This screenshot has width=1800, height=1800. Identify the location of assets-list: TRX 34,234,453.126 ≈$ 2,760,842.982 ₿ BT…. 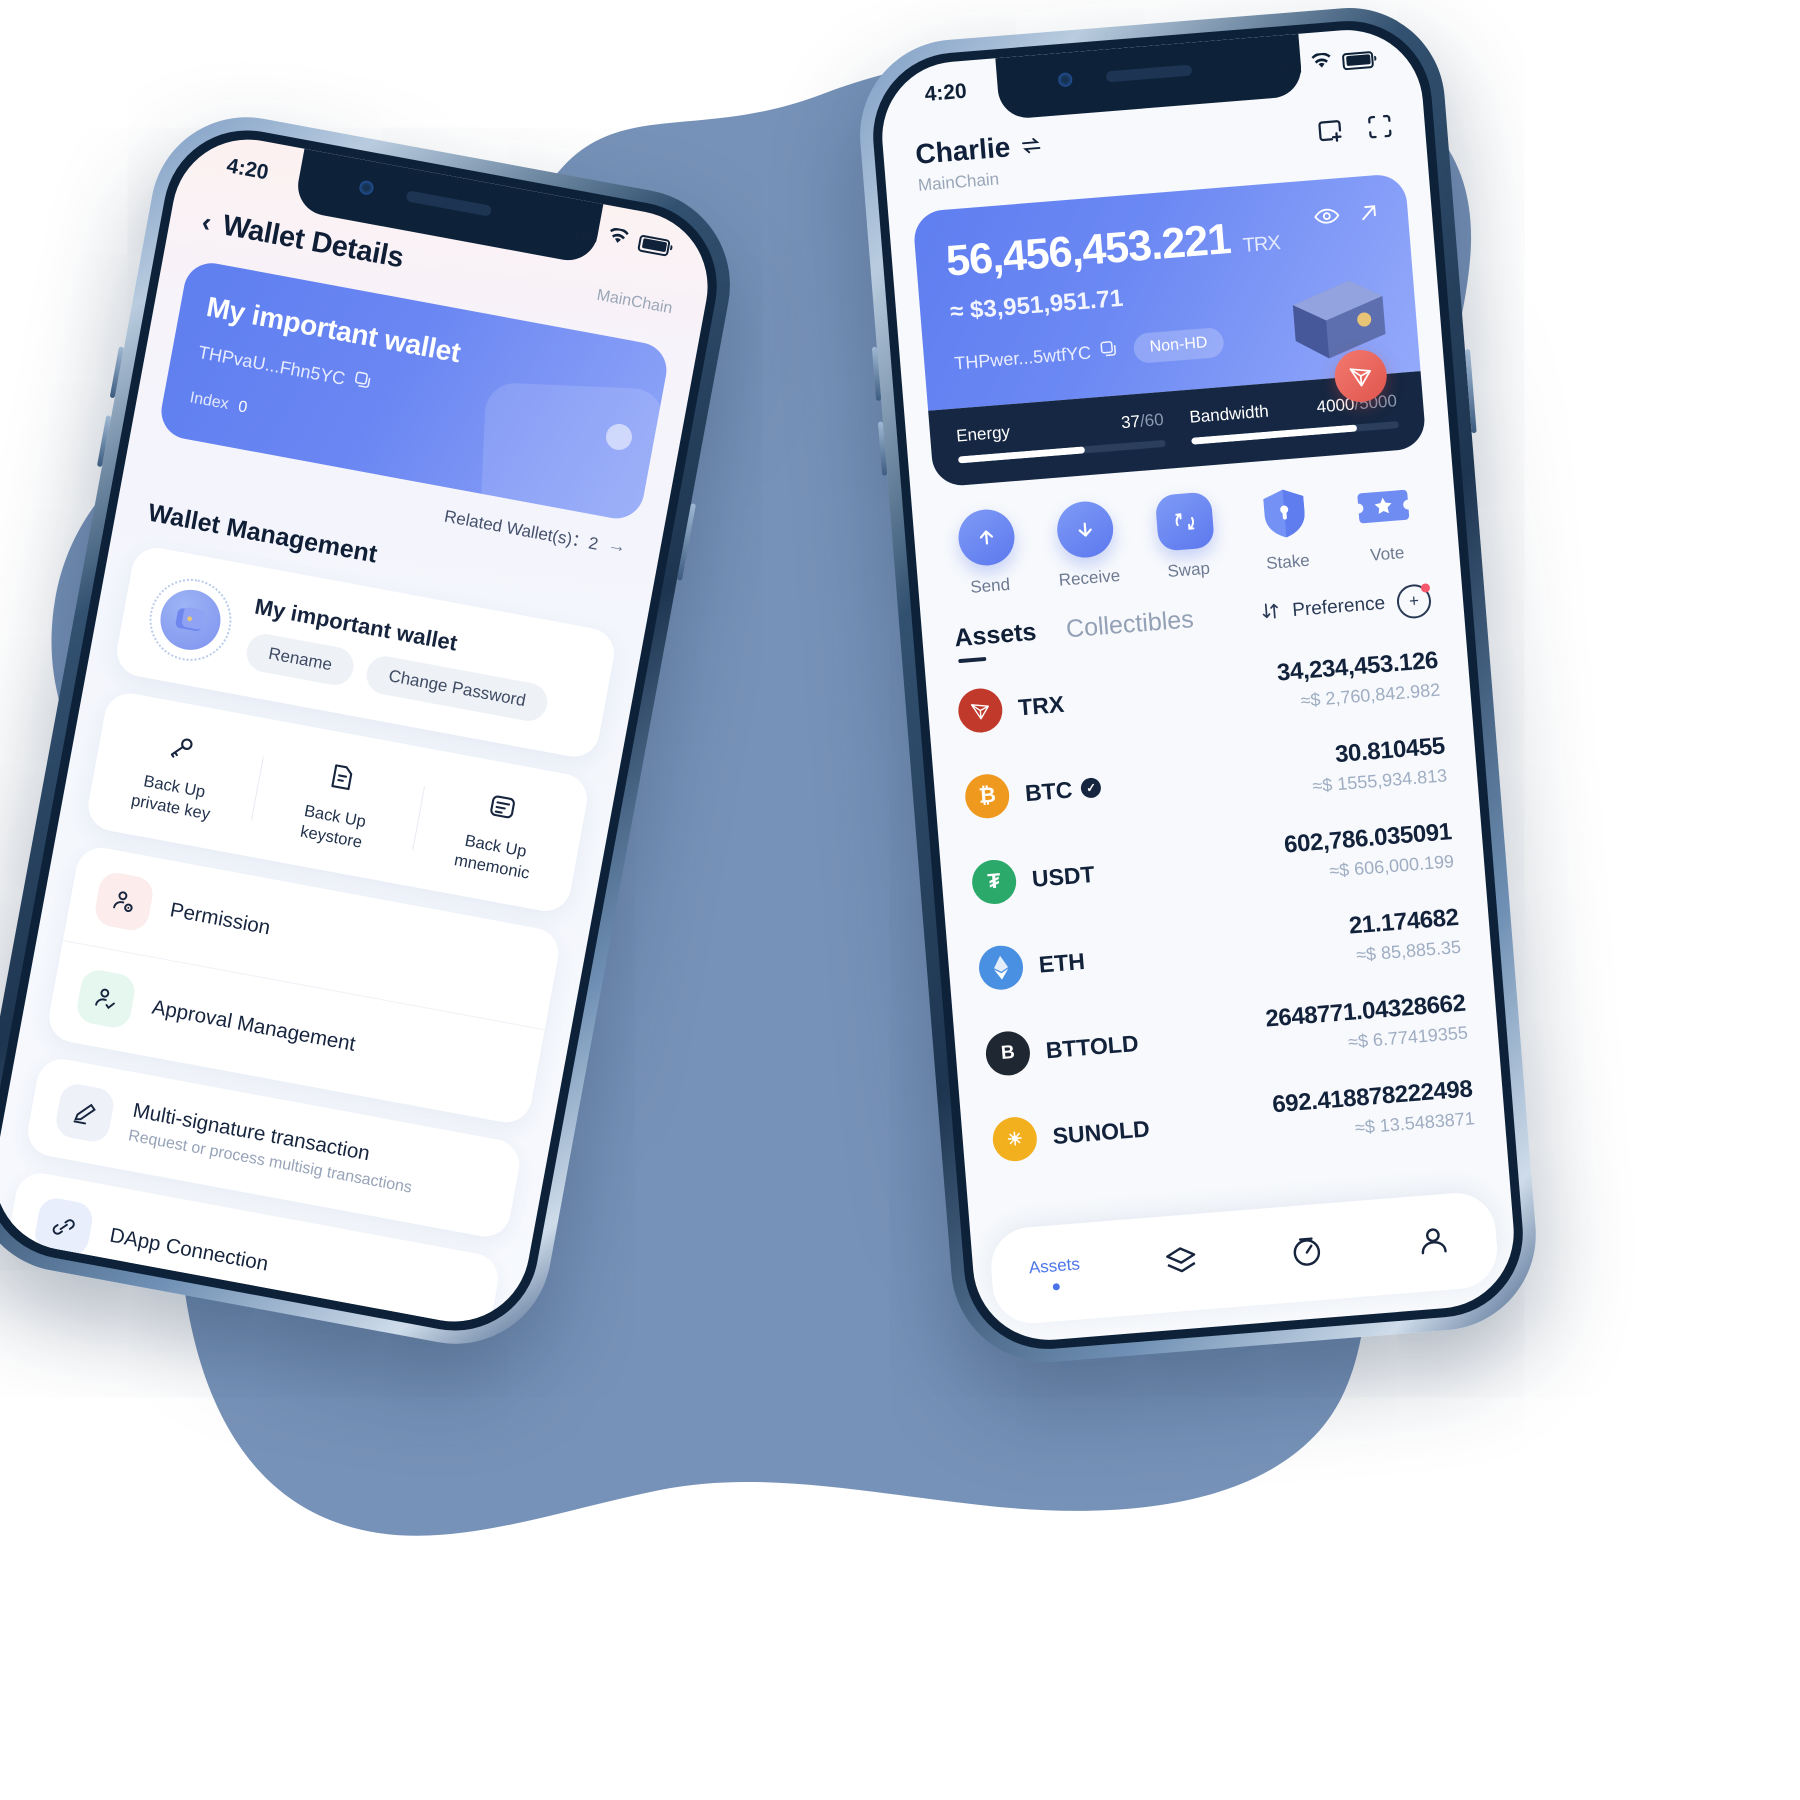
(1217, 926).